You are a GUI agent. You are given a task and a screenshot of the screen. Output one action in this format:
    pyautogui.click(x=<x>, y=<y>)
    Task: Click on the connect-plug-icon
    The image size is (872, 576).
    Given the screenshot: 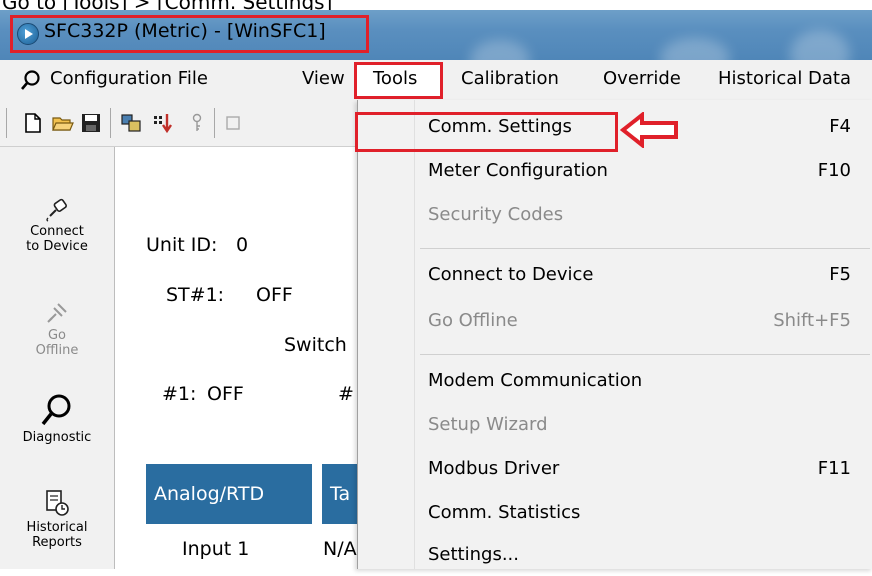 What is the action you would take?
    pyautogui.click(x=56, y=210)
    